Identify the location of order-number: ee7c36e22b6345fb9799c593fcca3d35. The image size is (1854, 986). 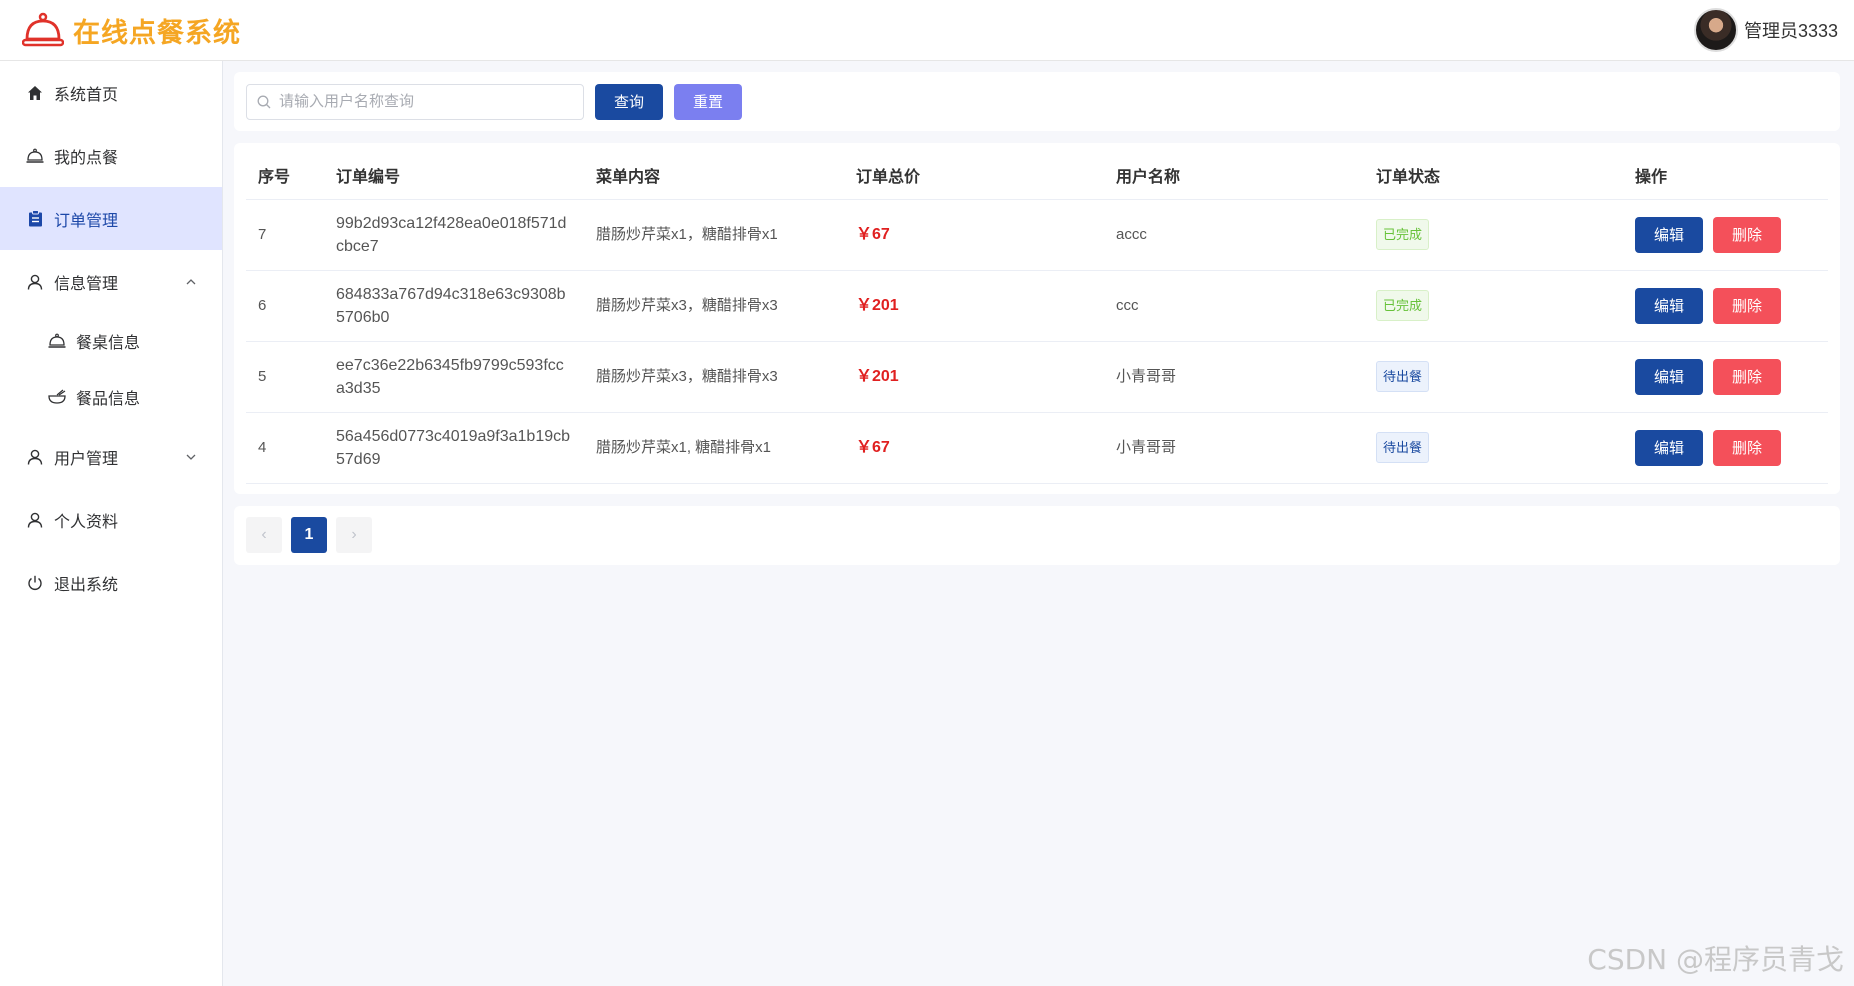
(454, 377).